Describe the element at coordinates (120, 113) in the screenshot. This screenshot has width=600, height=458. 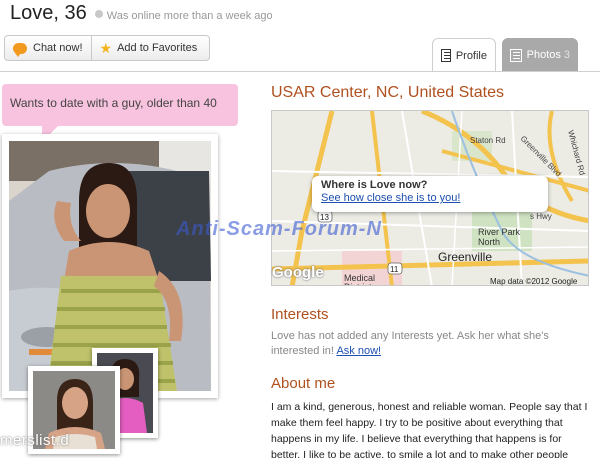
I see `dating-preference-bubble: Wants to date with a guy, older than 40` at that location.